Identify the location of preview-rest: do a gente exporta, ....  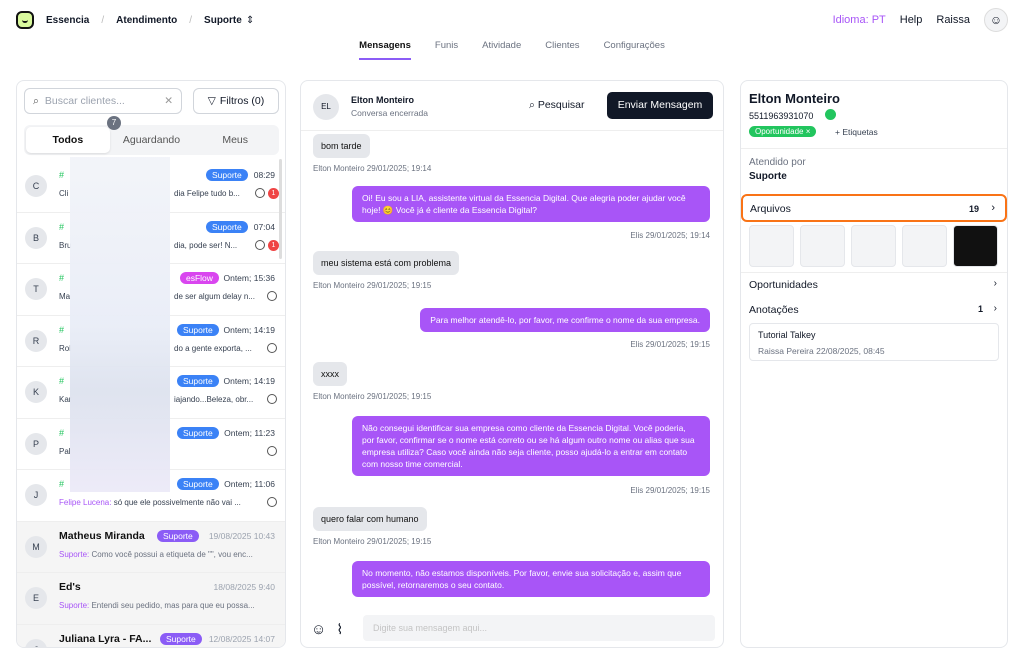
(213, 348).